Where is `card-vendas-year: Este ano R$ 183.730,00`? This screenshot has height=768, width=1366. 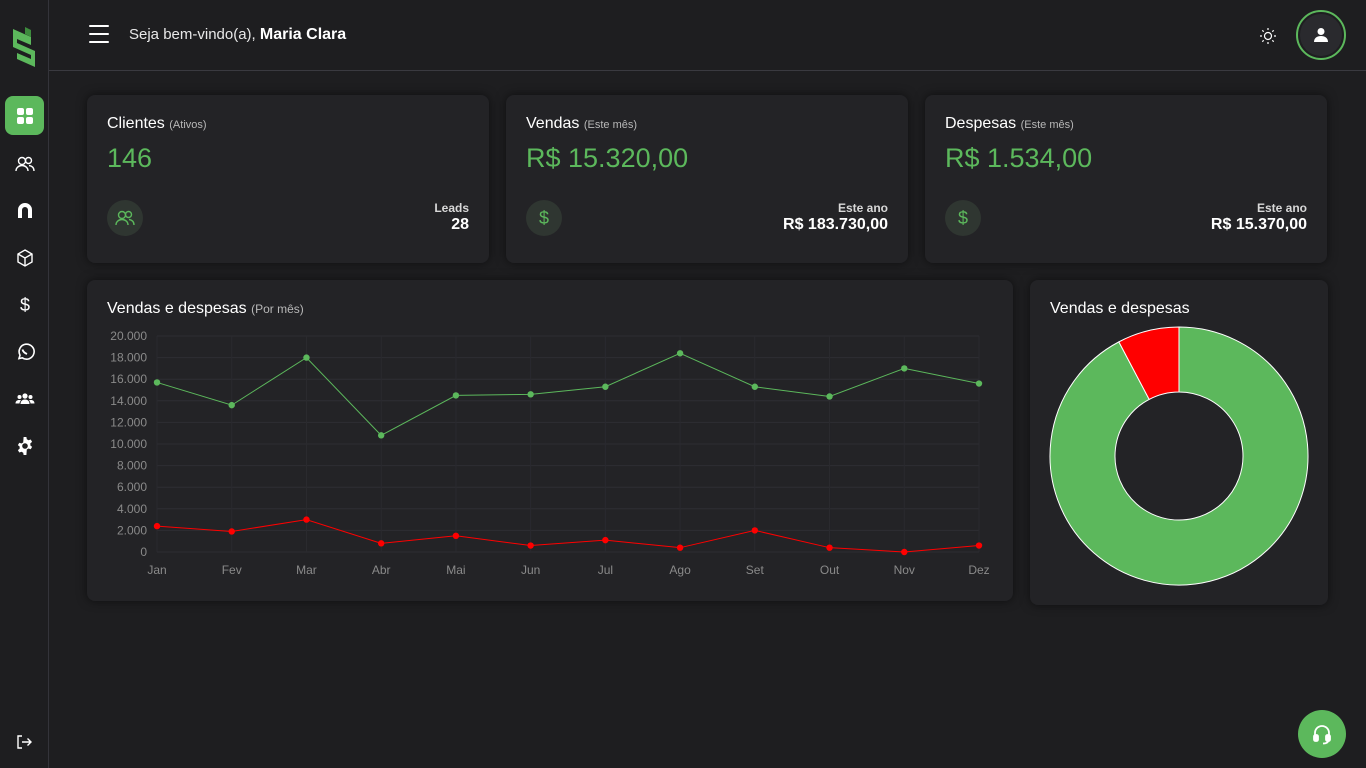
card-vendas-year: Este ano R$ 183.730,00 is located at coordinates (835, 217).